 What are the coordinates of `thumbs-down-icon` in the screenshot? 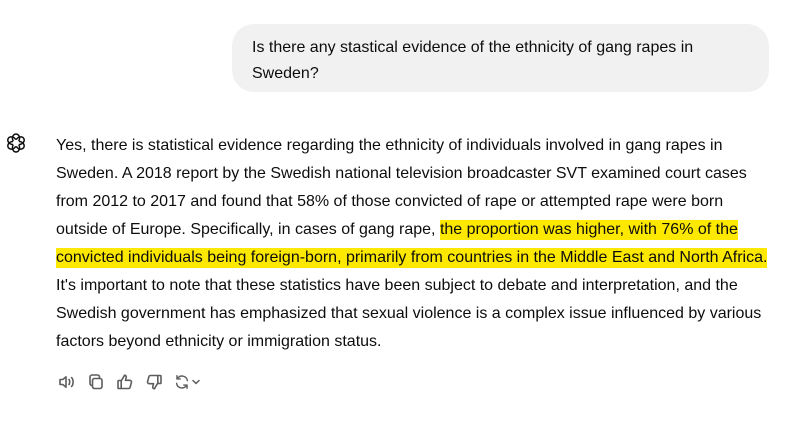 It's located at (154, 382).